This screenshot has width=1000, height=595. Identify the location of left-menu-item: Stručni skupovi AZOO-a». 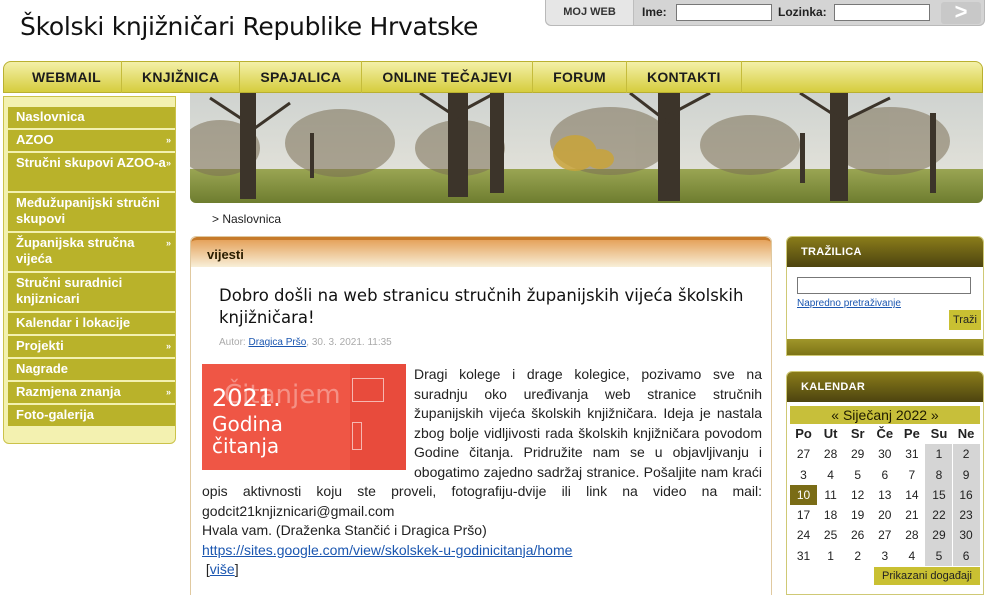
(91, 172).